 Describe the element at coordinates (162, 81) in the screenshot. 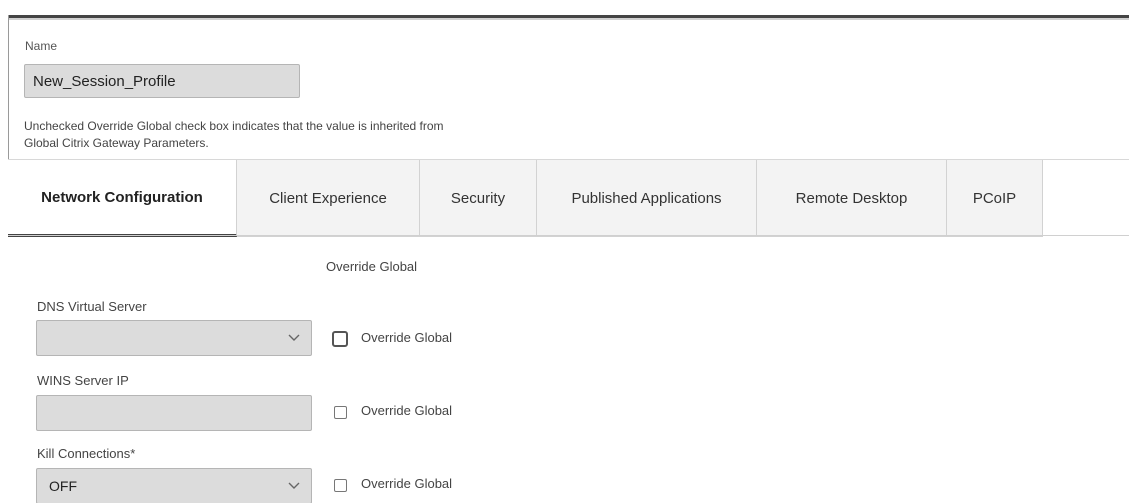

I see `name-input` at that location.